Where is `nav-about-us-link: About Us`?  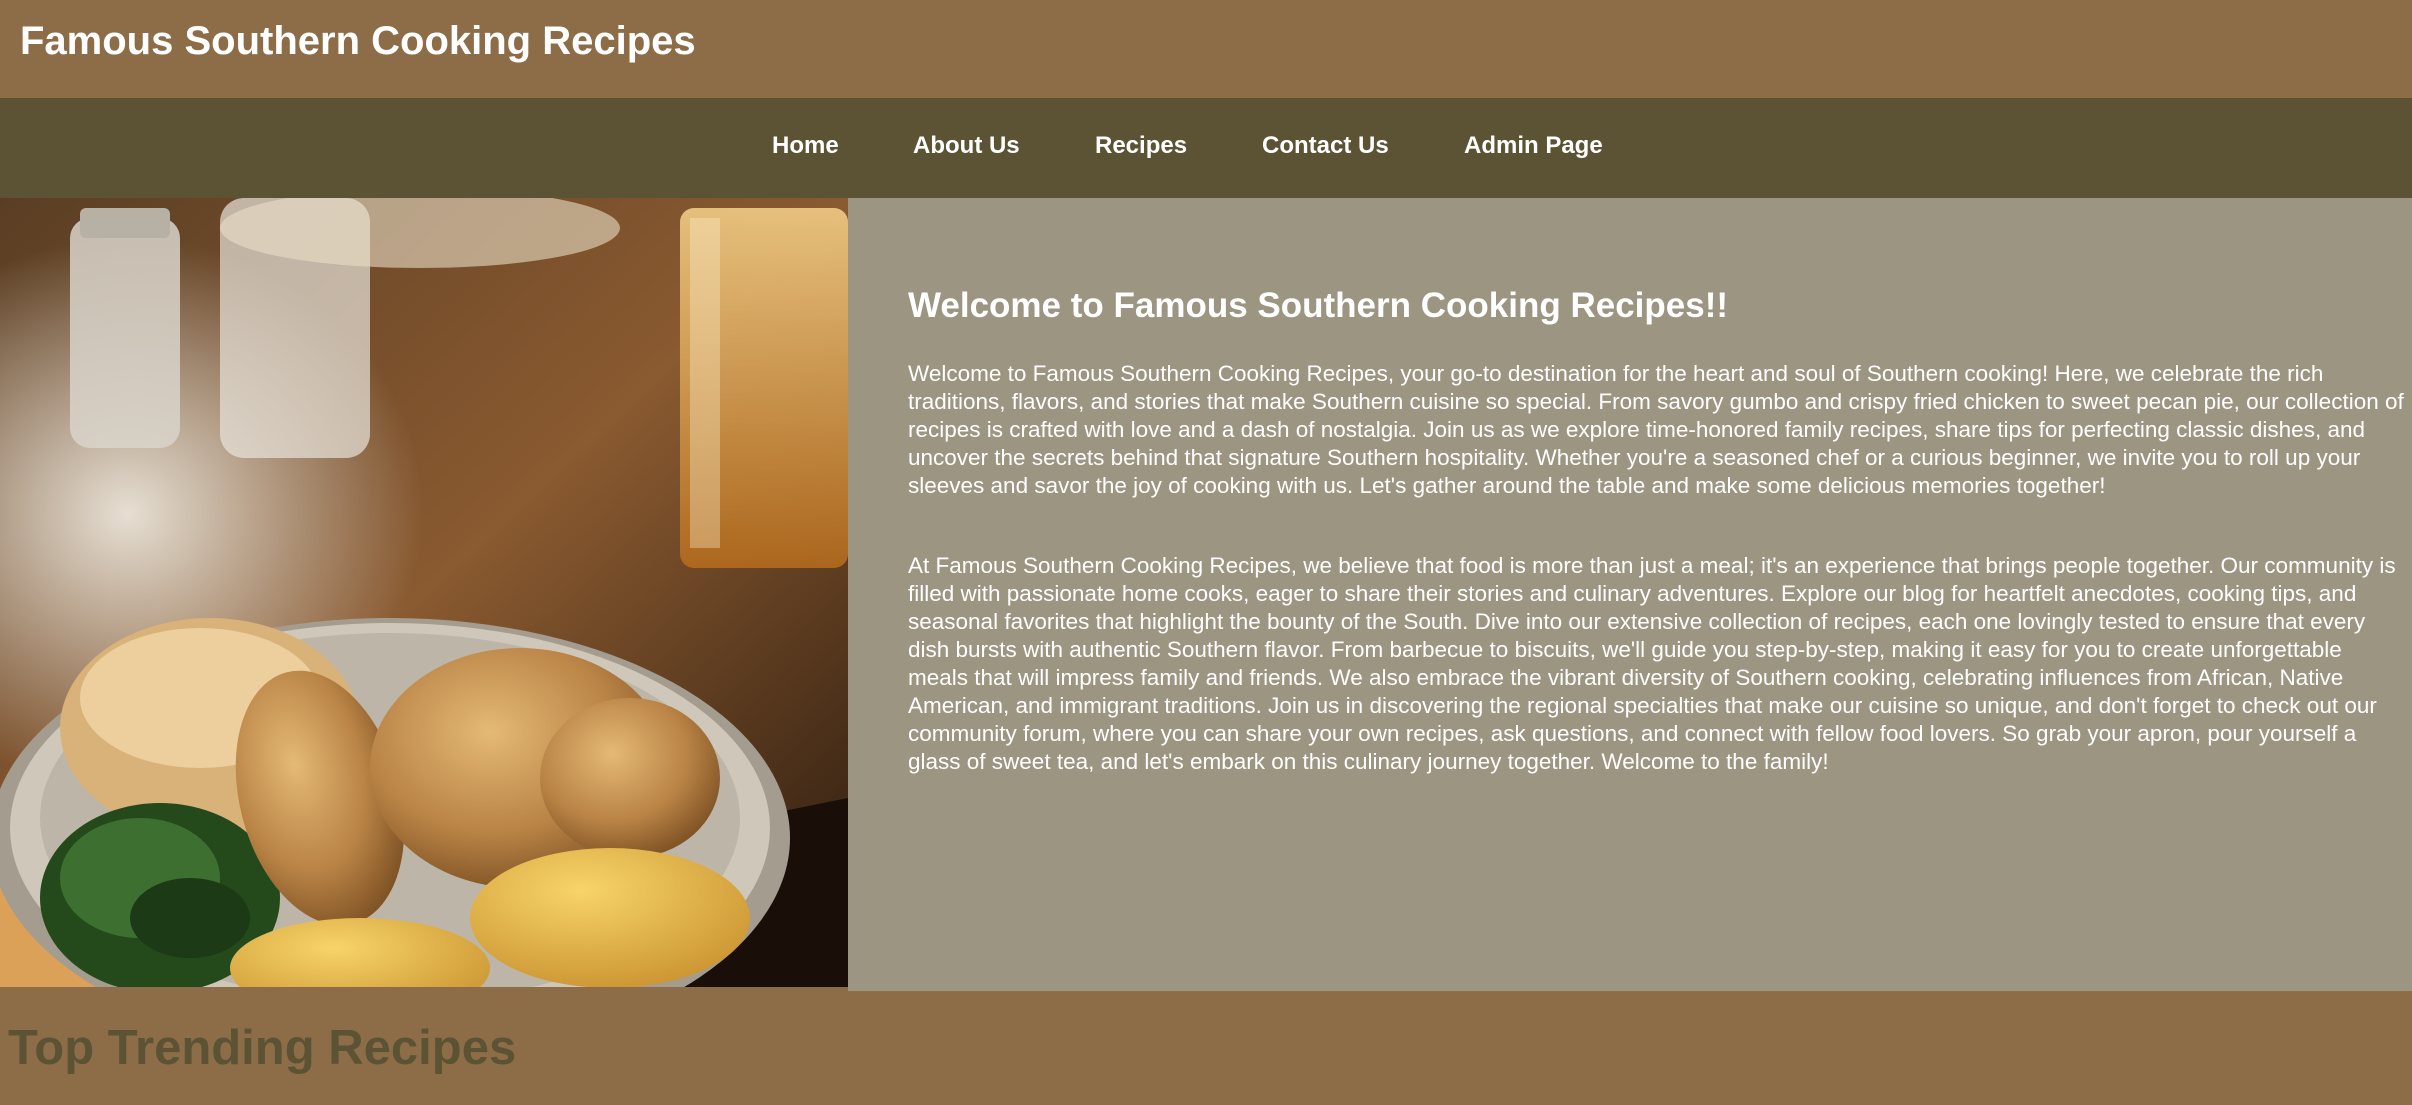
nav-about-us-link: About Us is located at coordinates (966, 146).